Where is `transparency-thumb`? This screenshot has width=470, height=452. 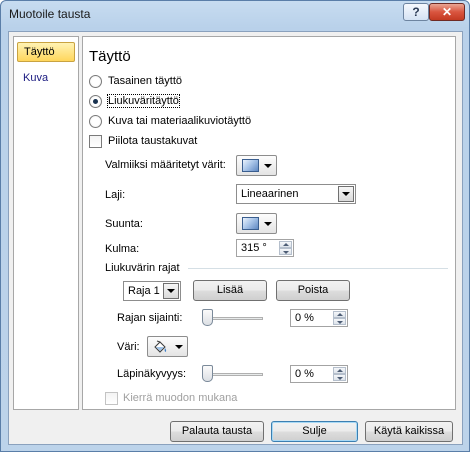
transparency-thumb is located at coordinates (207, 373).